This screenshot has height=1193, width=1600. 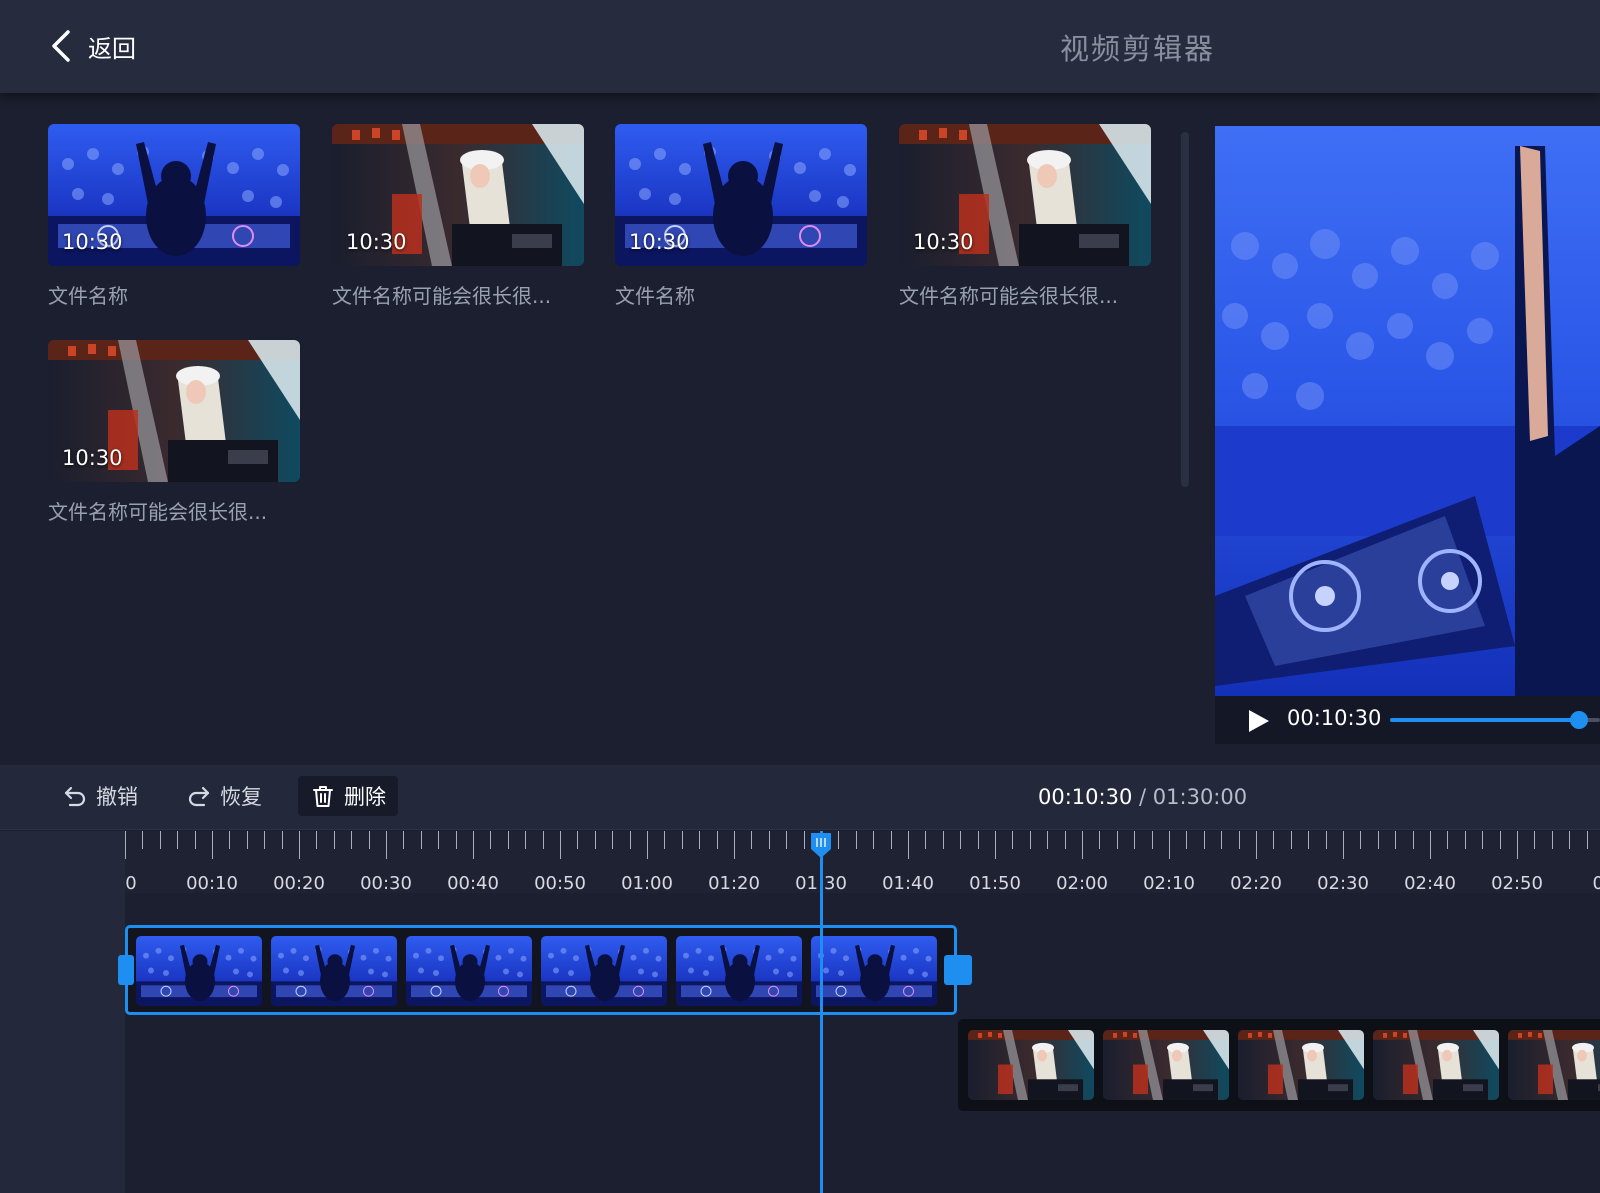 What do you see at coordinates (473, 883) in the screenshot?
I see `ruler-label: 00:40` at bounding box center [473, 883].